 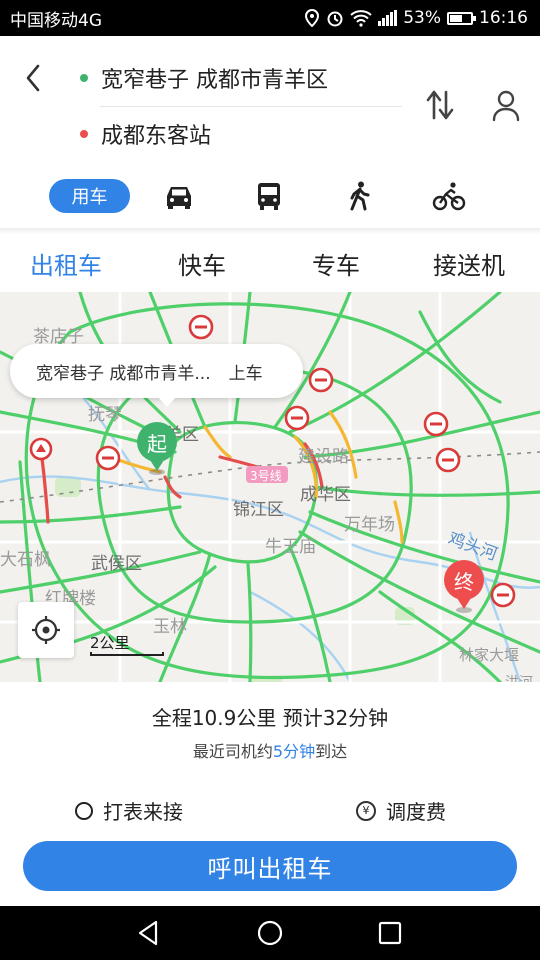 What do you see at coordinates (84, 810) in the screenshot?
I see `radio-icon` at bounding box center [84, 810].